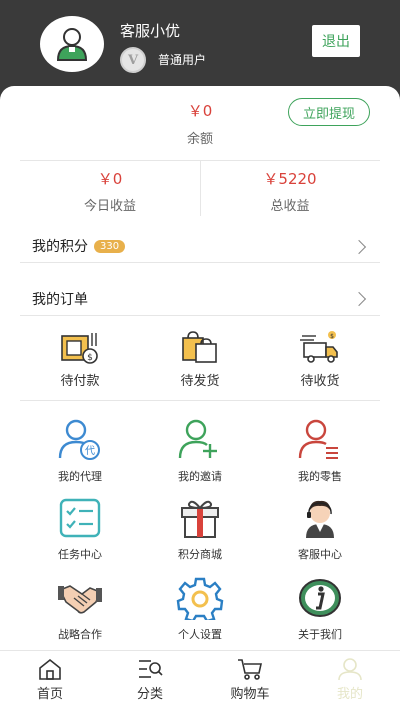 This screenshot has width=400, height=711. Describe the element at coordinates (320, 554) in the screenshot. I see `grid-customer-service-label: 客服中心` at that location.